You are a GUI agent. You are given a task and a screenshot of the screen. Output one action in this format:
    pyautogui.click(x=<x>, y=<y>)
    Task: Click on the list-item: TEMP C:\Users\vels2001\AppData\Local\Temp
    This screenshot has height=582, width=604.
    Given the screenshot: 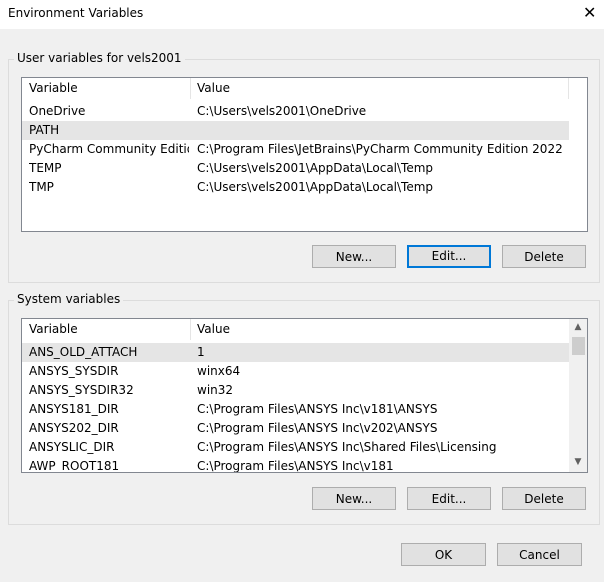 What is the action you would take?
    pyautogui.click(x=295, y=168)
    